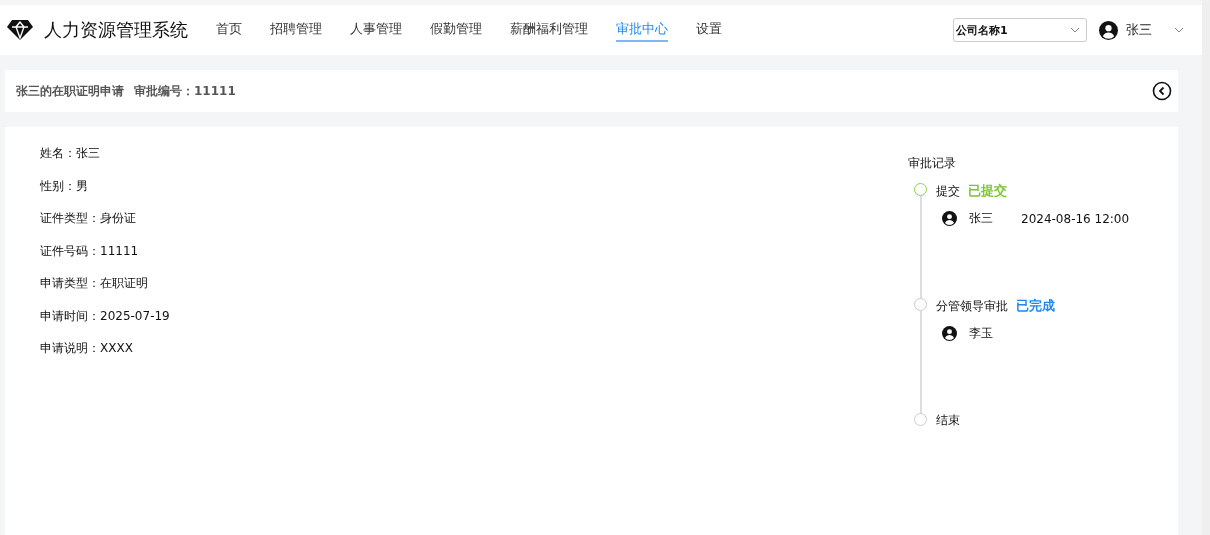 Image resolution: width=1210 pixels, height=535 pixels. What do you see at coordinates (972, 306) in the screenshot?
I see `step-name: 分管领导审批` at bounding box center [972, 306].